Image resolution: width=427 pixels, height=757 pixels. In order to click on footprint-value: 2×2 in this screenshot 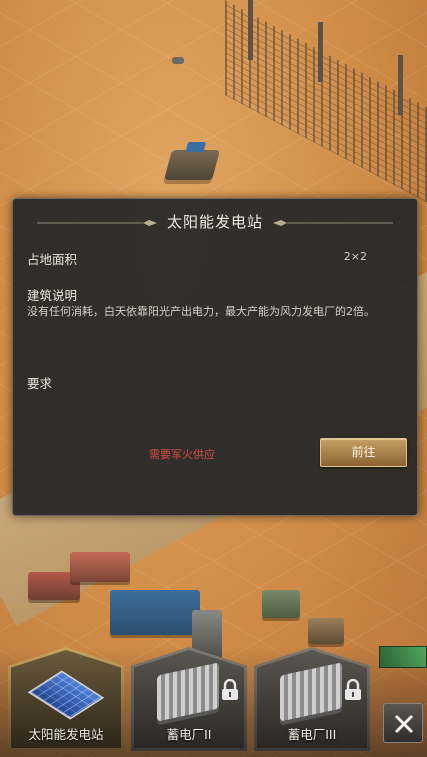, I will do `click(355, 256)`.